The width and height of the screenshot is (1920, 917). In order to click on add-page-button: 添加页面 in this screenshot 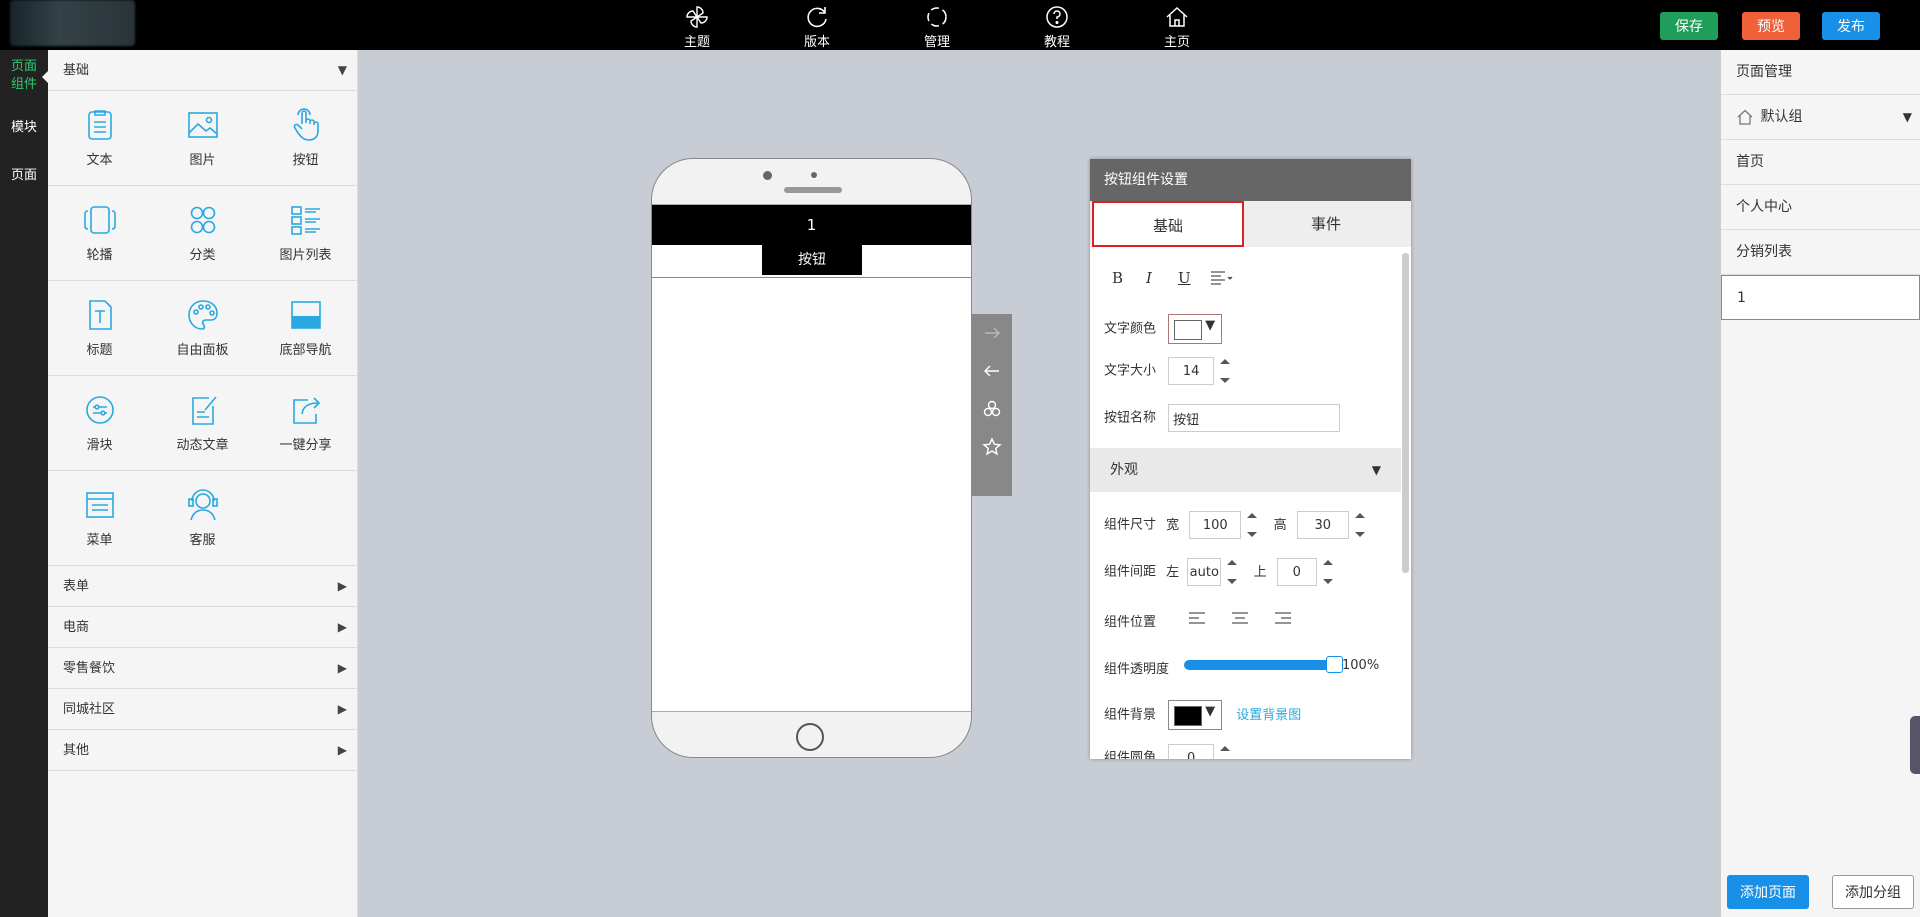, I will do `click(1768, 892)`.